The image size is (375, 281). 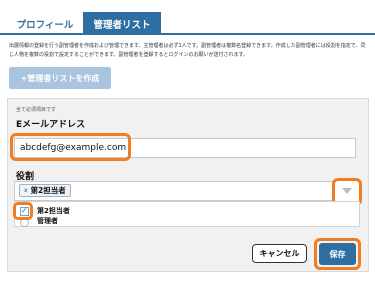 I want to click on tab-admin-list: 管理者リスト, so click(x=122, y=23).